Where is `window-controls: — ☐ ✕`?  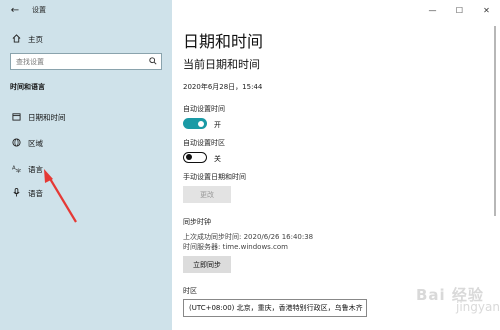 window-controls: — ☐ ✕ is located at coordinates (459, 10).